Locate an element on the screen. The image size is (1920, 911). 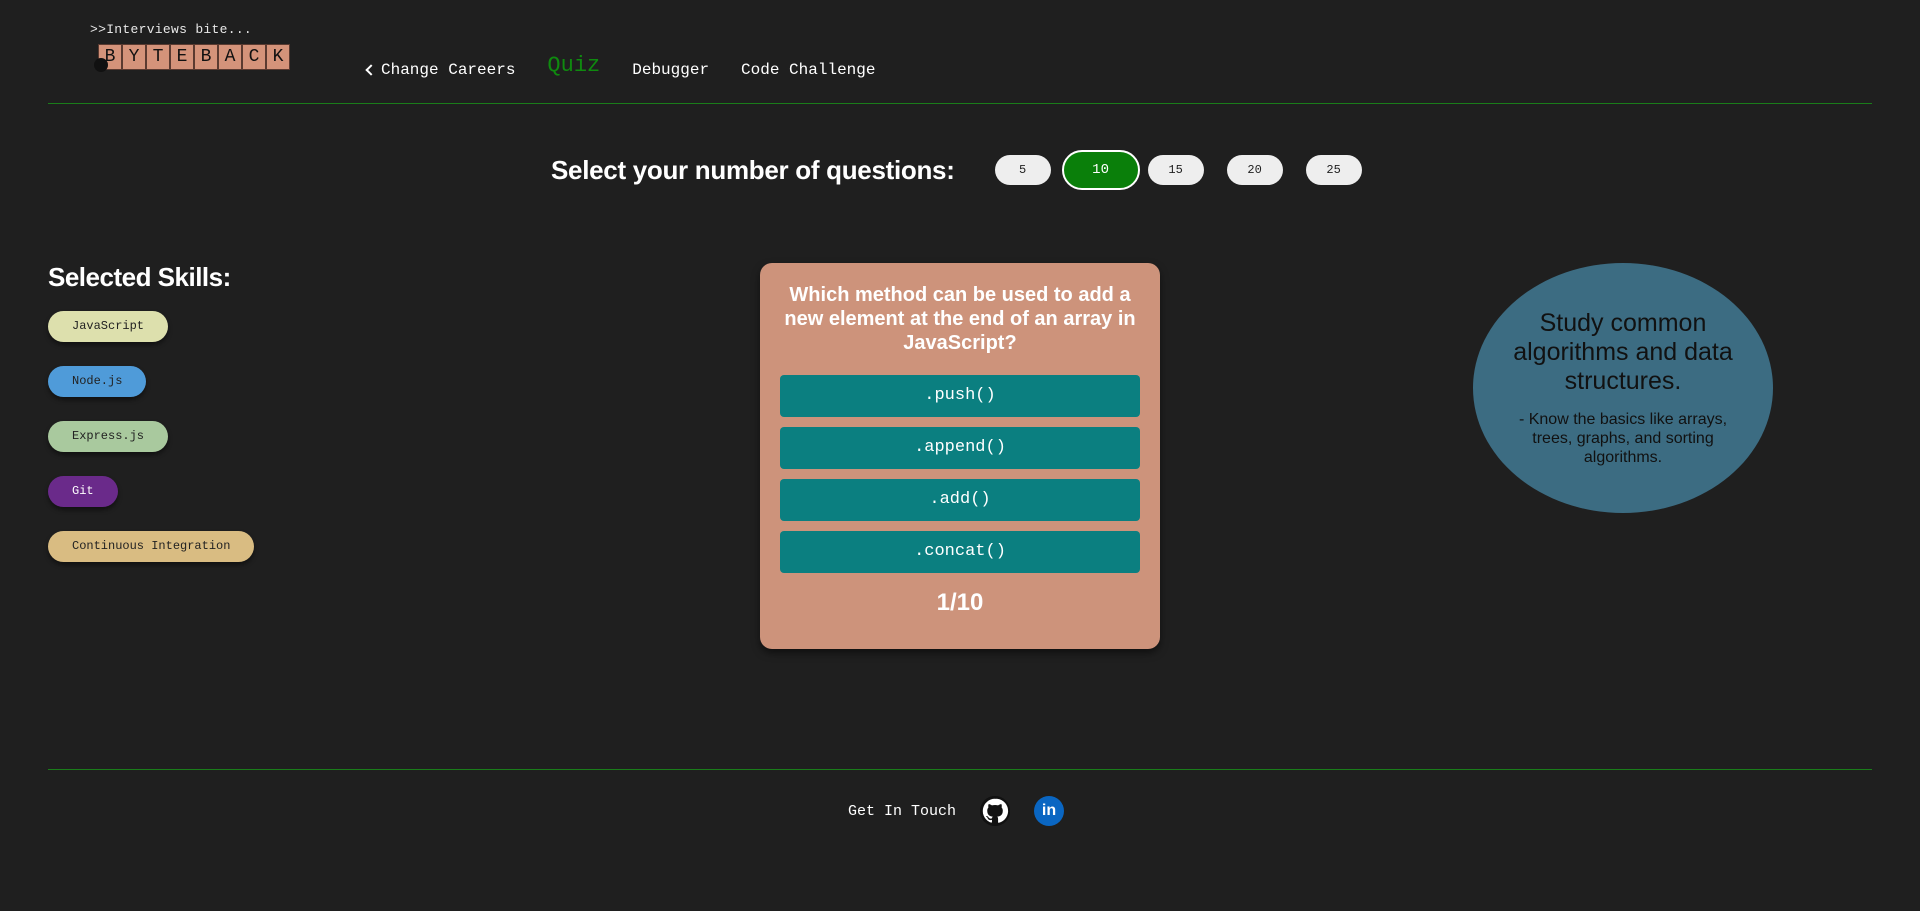
nav-code-challenge: Code Challenge is located at coordinates (808, 70).